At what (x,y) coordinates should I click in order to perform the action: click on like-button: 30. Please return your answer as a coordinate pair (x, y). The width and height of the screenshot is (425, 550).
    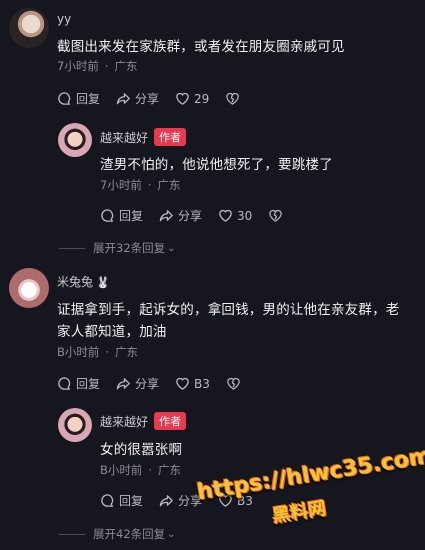
    Looking at the image, I should click on (235, 215).